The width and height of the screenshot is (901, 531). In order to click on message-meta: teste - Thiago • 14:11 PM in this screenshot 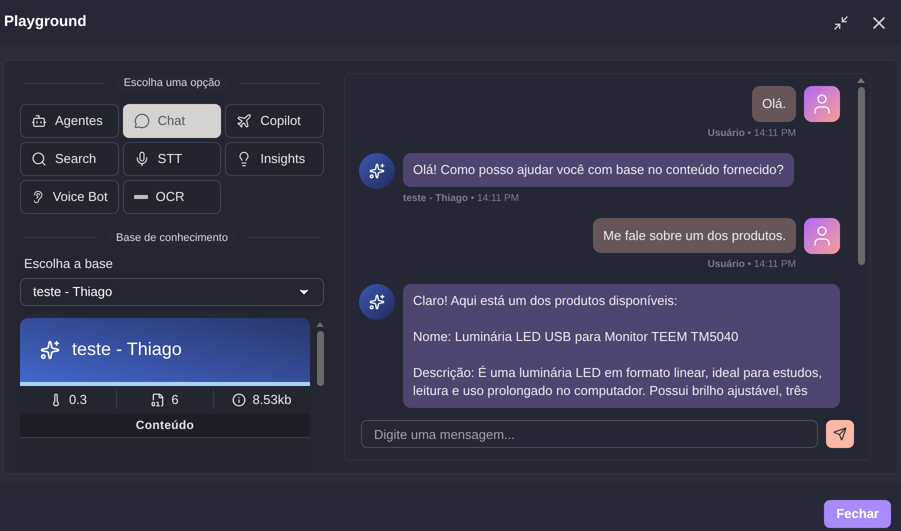, I will do `click(461, 199)`.